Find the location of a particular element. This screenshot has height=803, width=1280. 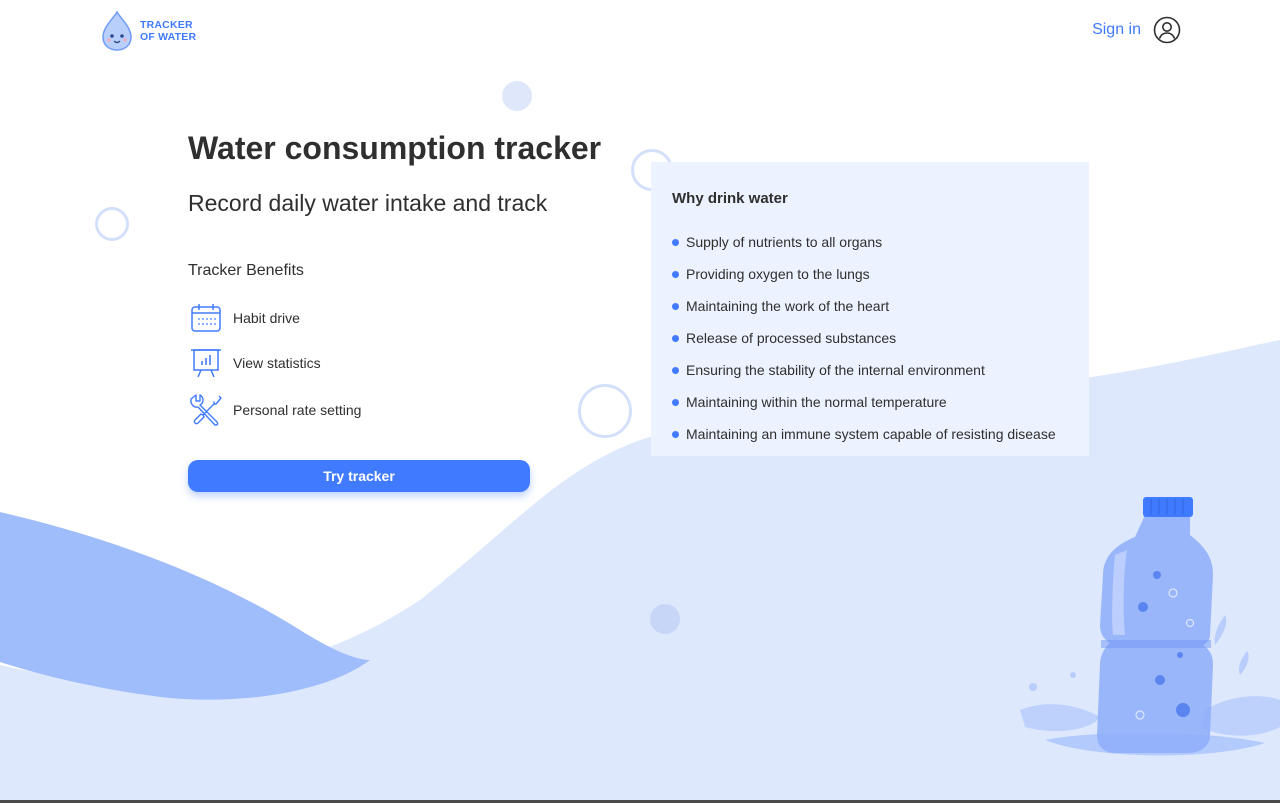

benefit-view-statistics: View statistics is located at coordinates (254, 363).